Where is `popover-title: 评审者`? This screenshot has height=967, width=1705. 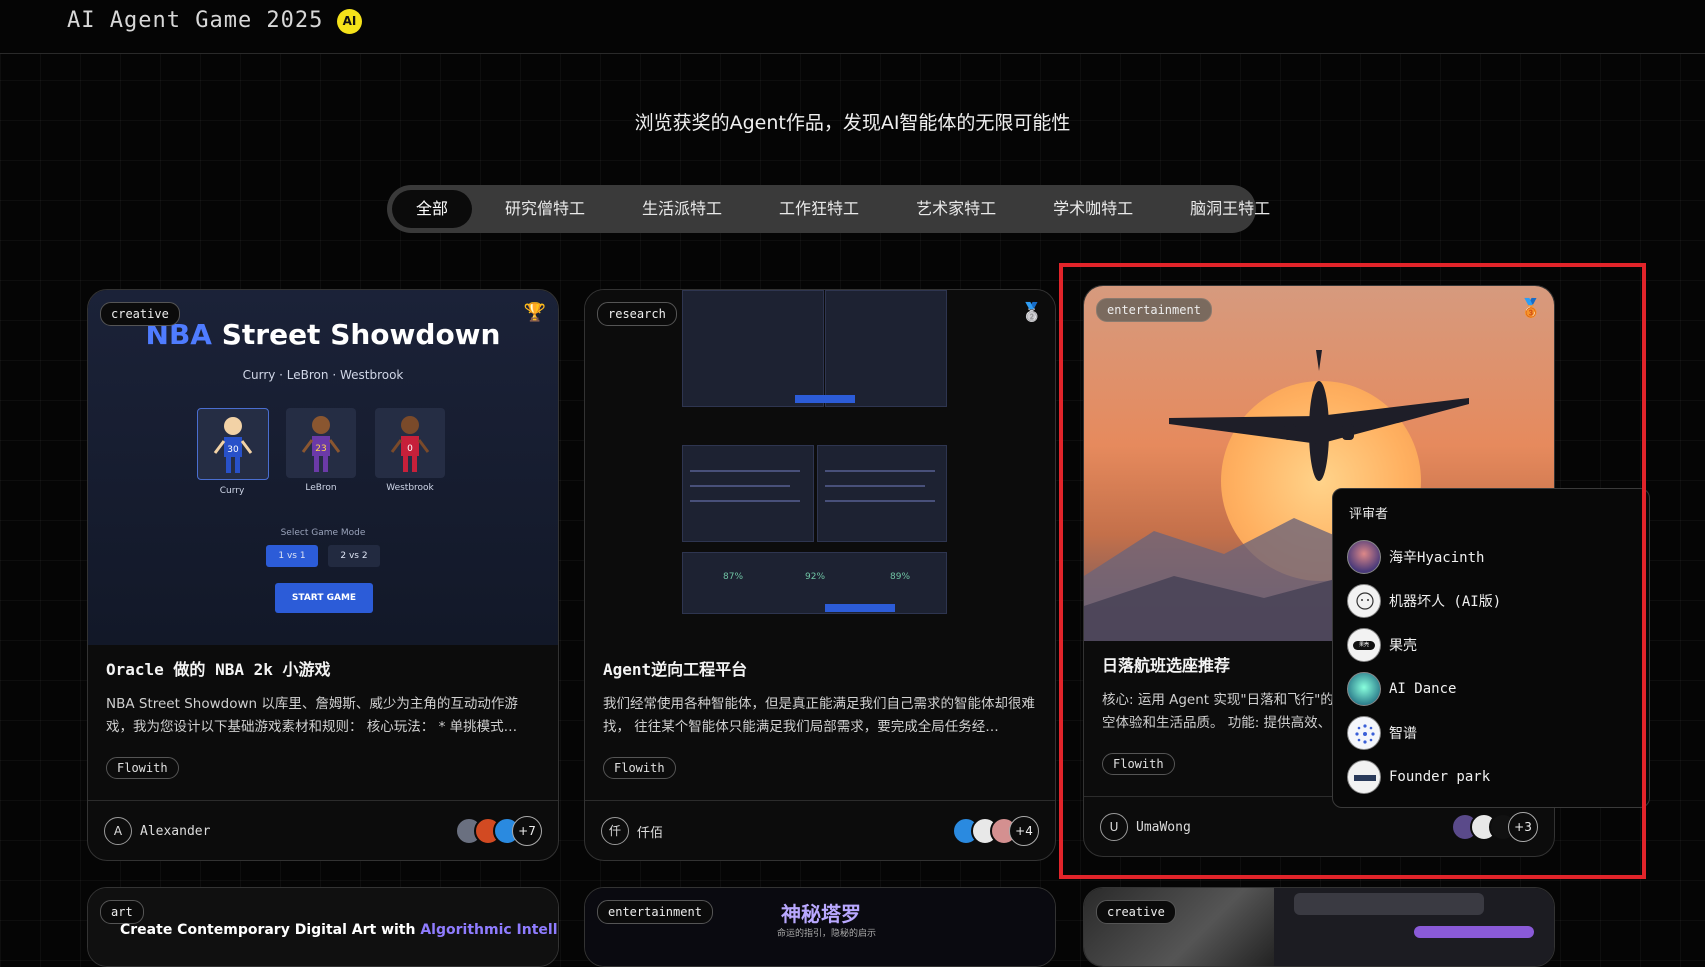
popover-title: 评审者 is located at coordinates (1369, 514).